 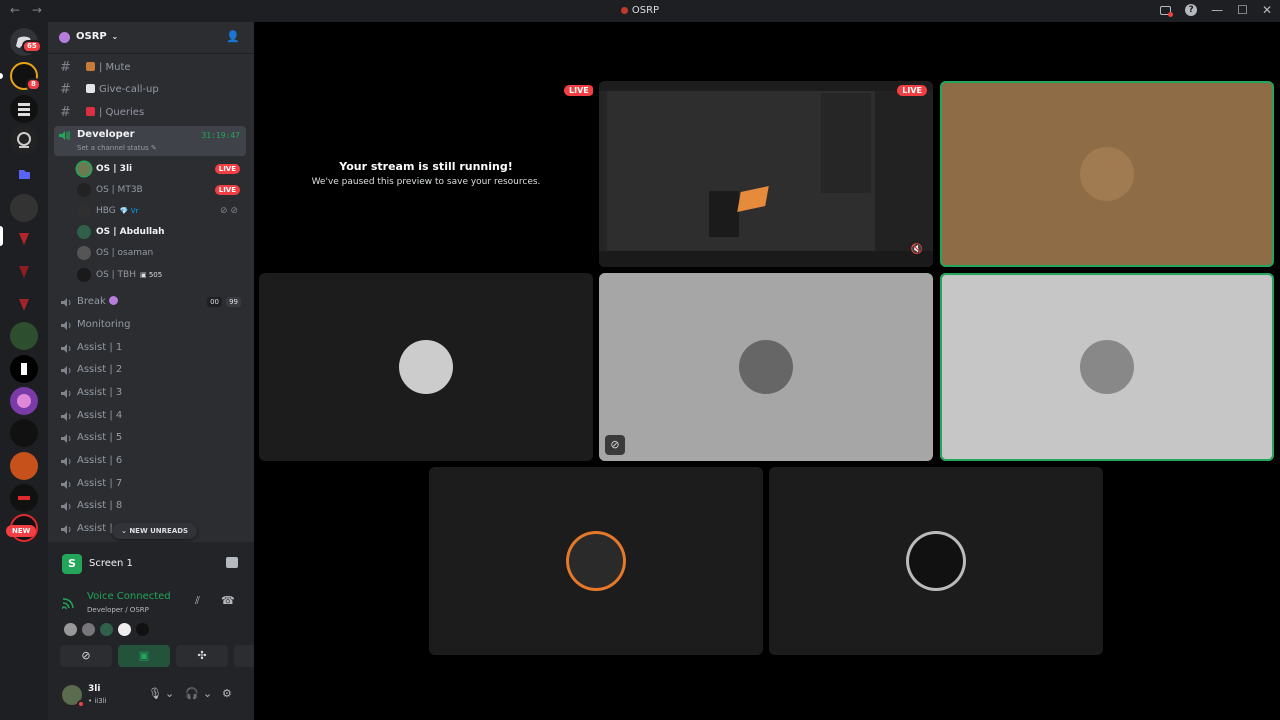 What do you see at coordinates (32, 46) in the screenshot?
I see `dm-badge: 65` at bounding box center [32, 46].